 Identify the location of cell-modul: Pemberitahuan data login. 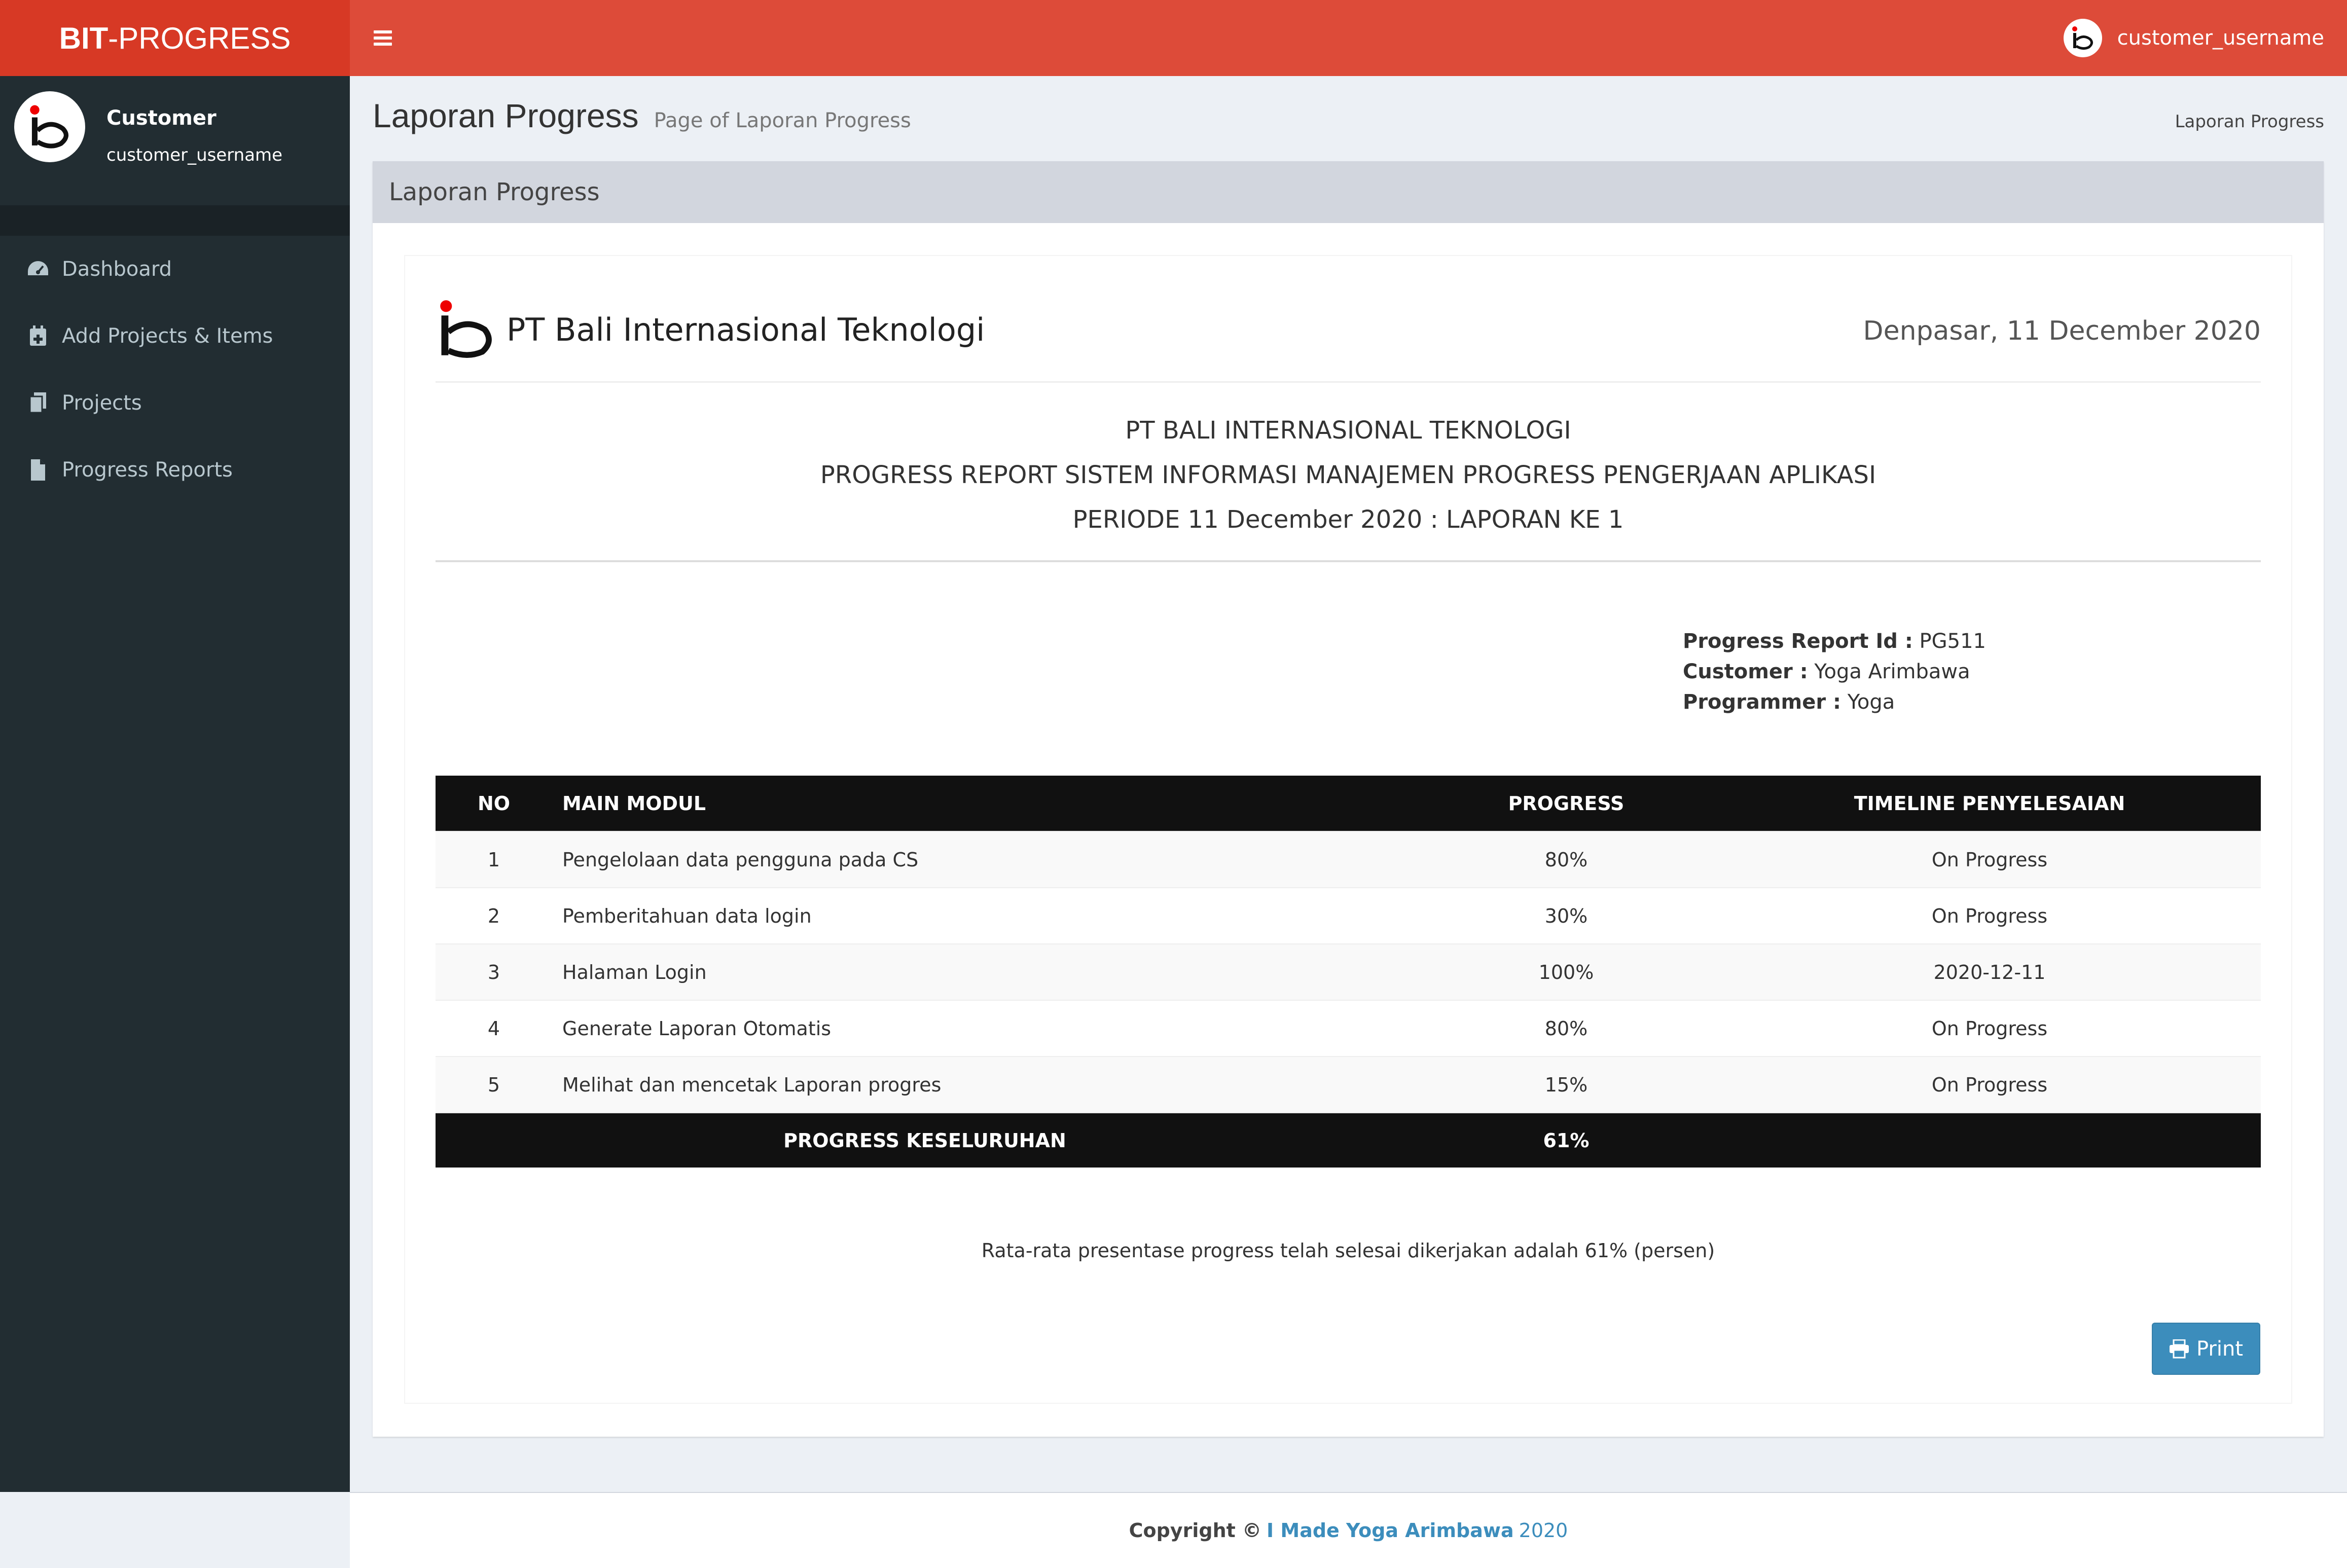
(983, 915).